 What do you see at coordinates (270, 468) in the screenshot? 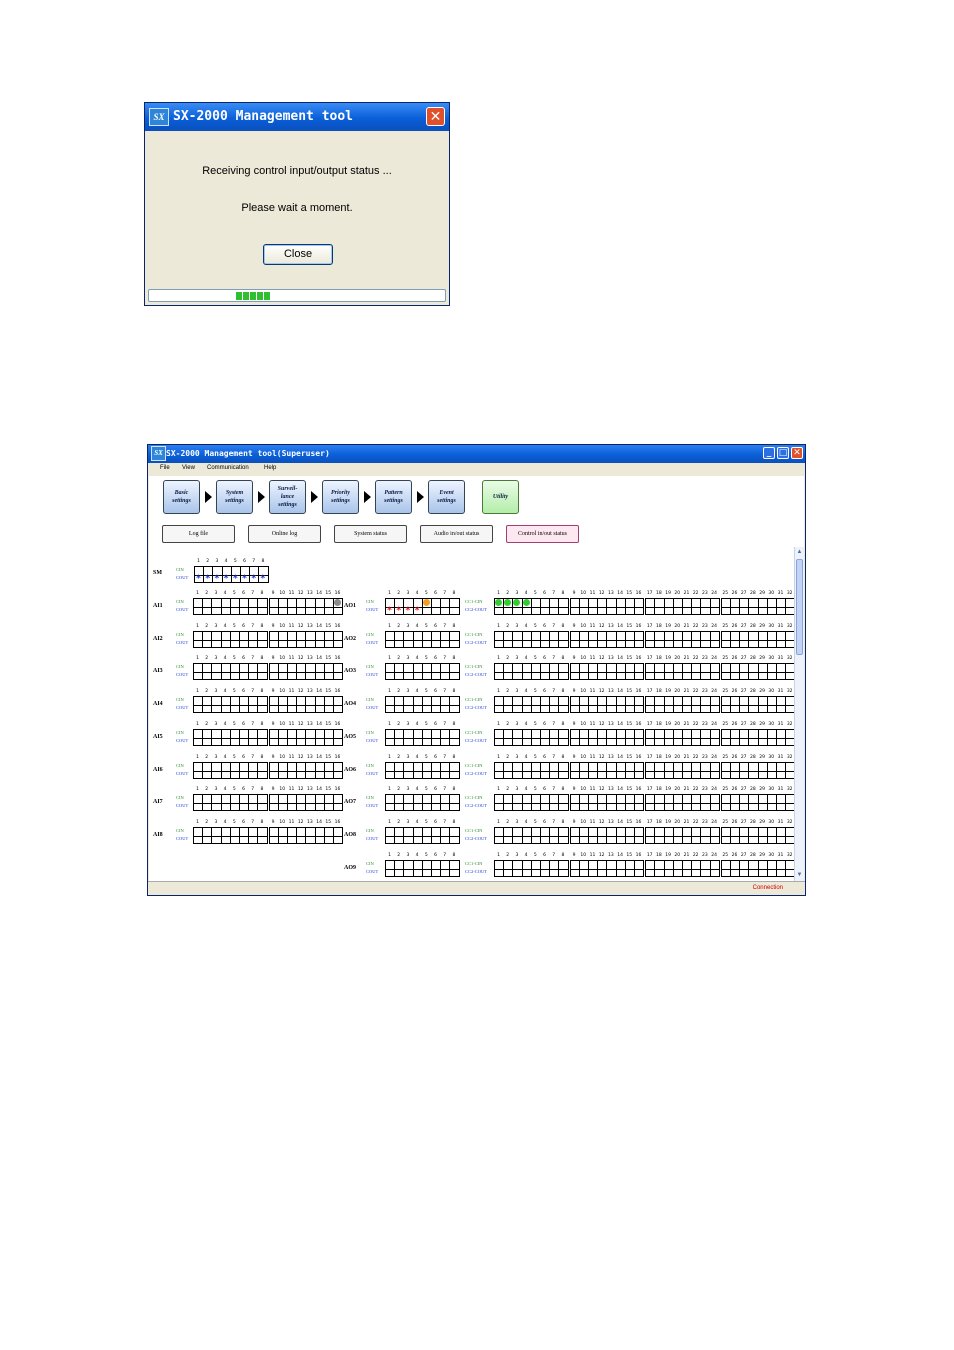
I see `menu-help: Help` at bounding box center [270, 468].